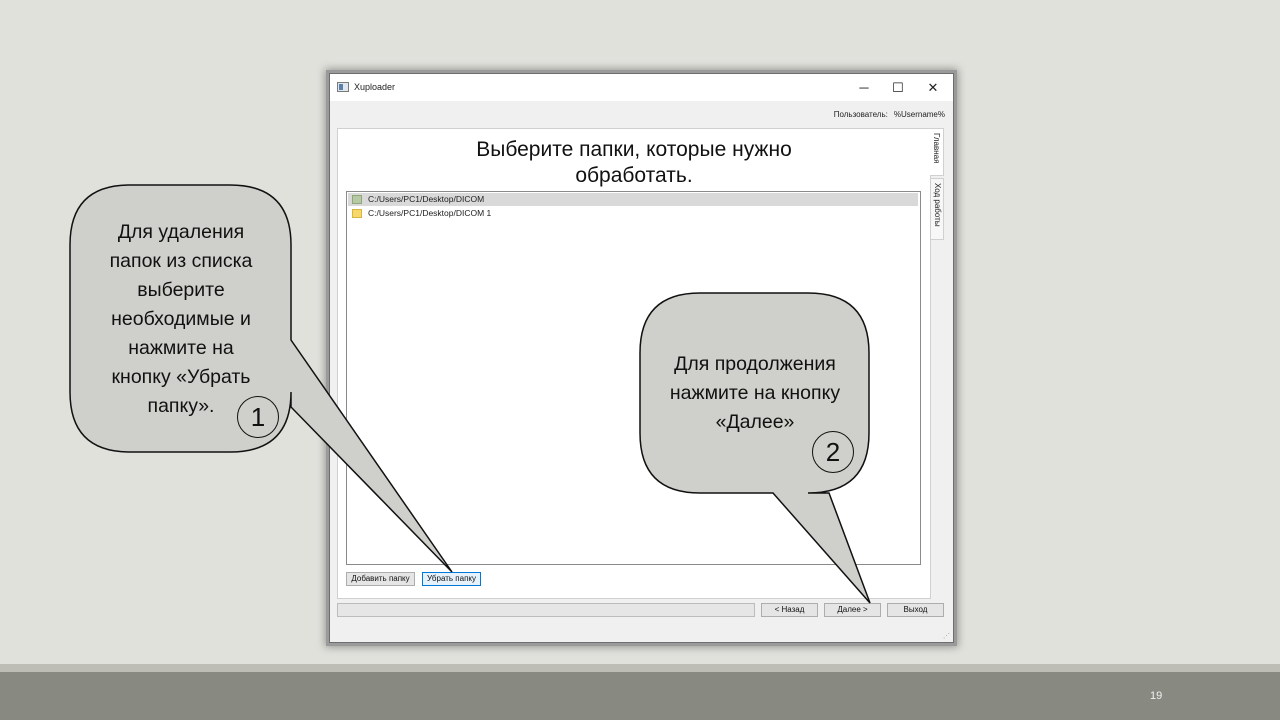 The width and height of the screenshot is (1280, 720). Describe the element at coordinates (181, 348) in the screenshot. I see `left-callout-line: нажмите на` at that location.